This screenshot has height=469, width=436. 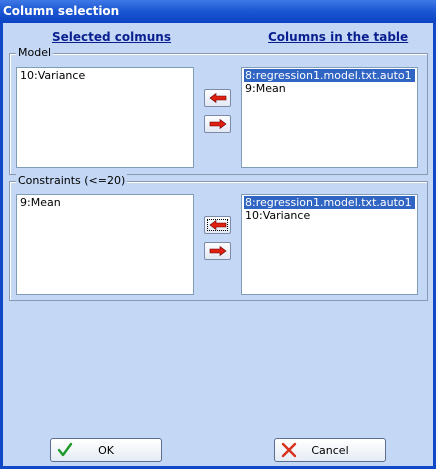 I want to click on model-remove-button, so click(x=217, y=124).